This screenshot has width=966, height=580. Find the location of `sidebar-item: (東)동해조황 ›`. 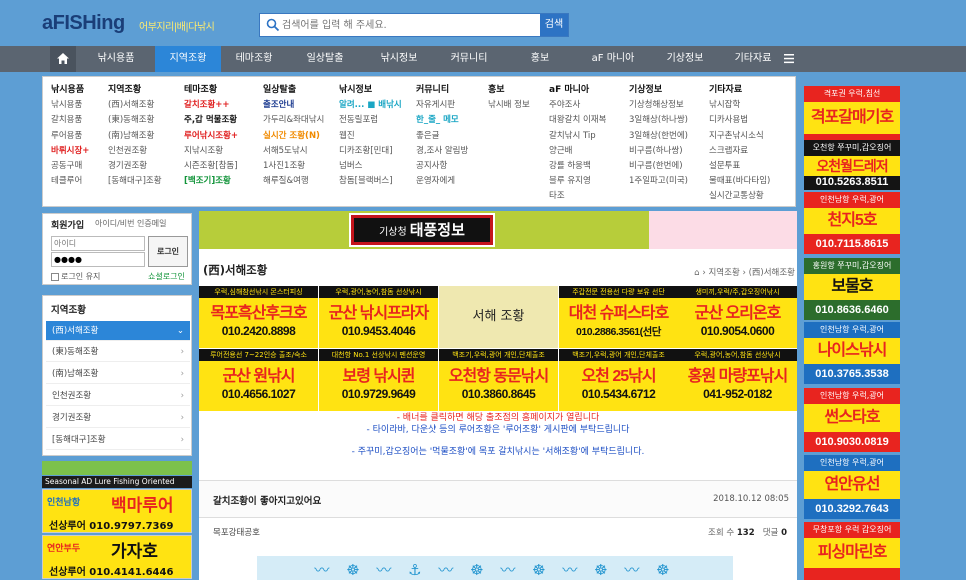

sidebar-item: (東)동해조황 › is located at coordinates (118, 352).